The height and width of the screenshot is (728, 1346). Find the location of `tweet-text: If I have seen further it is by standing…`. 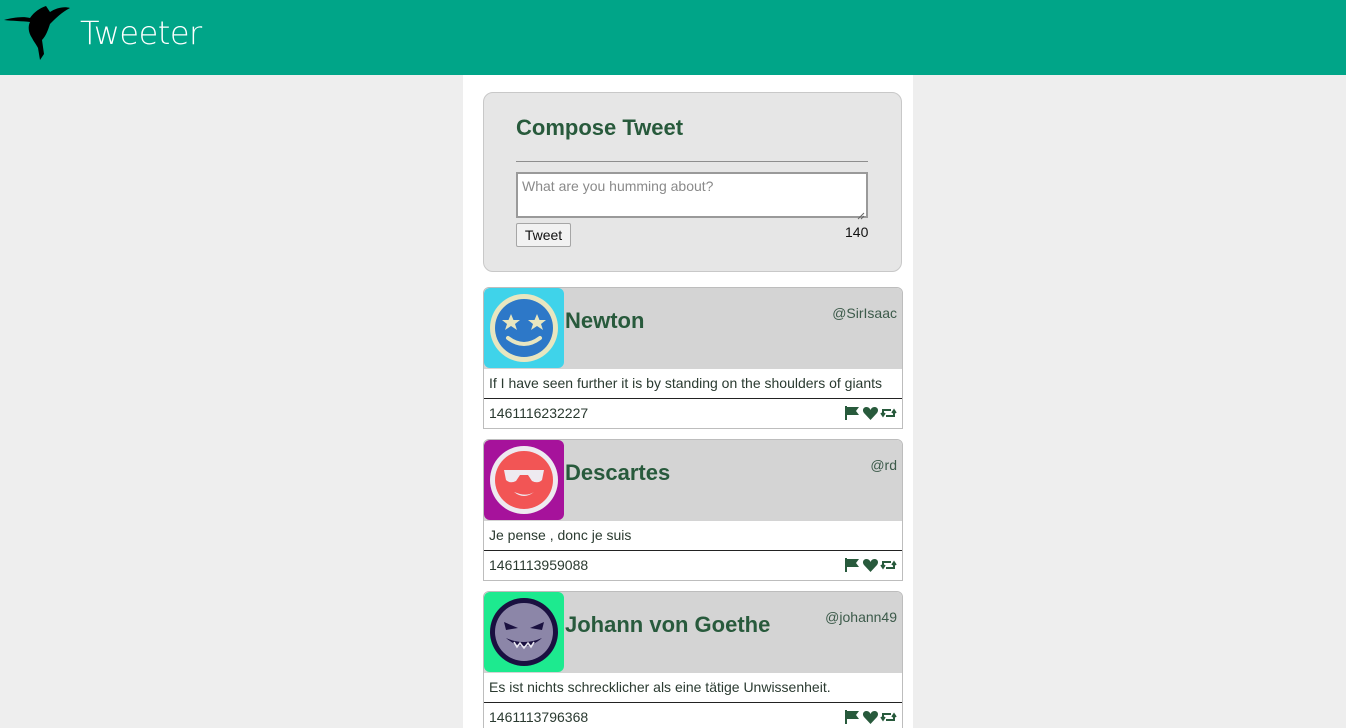

tweet-text: If I have seen further it is by standing… is located at coordinates (686, 383).